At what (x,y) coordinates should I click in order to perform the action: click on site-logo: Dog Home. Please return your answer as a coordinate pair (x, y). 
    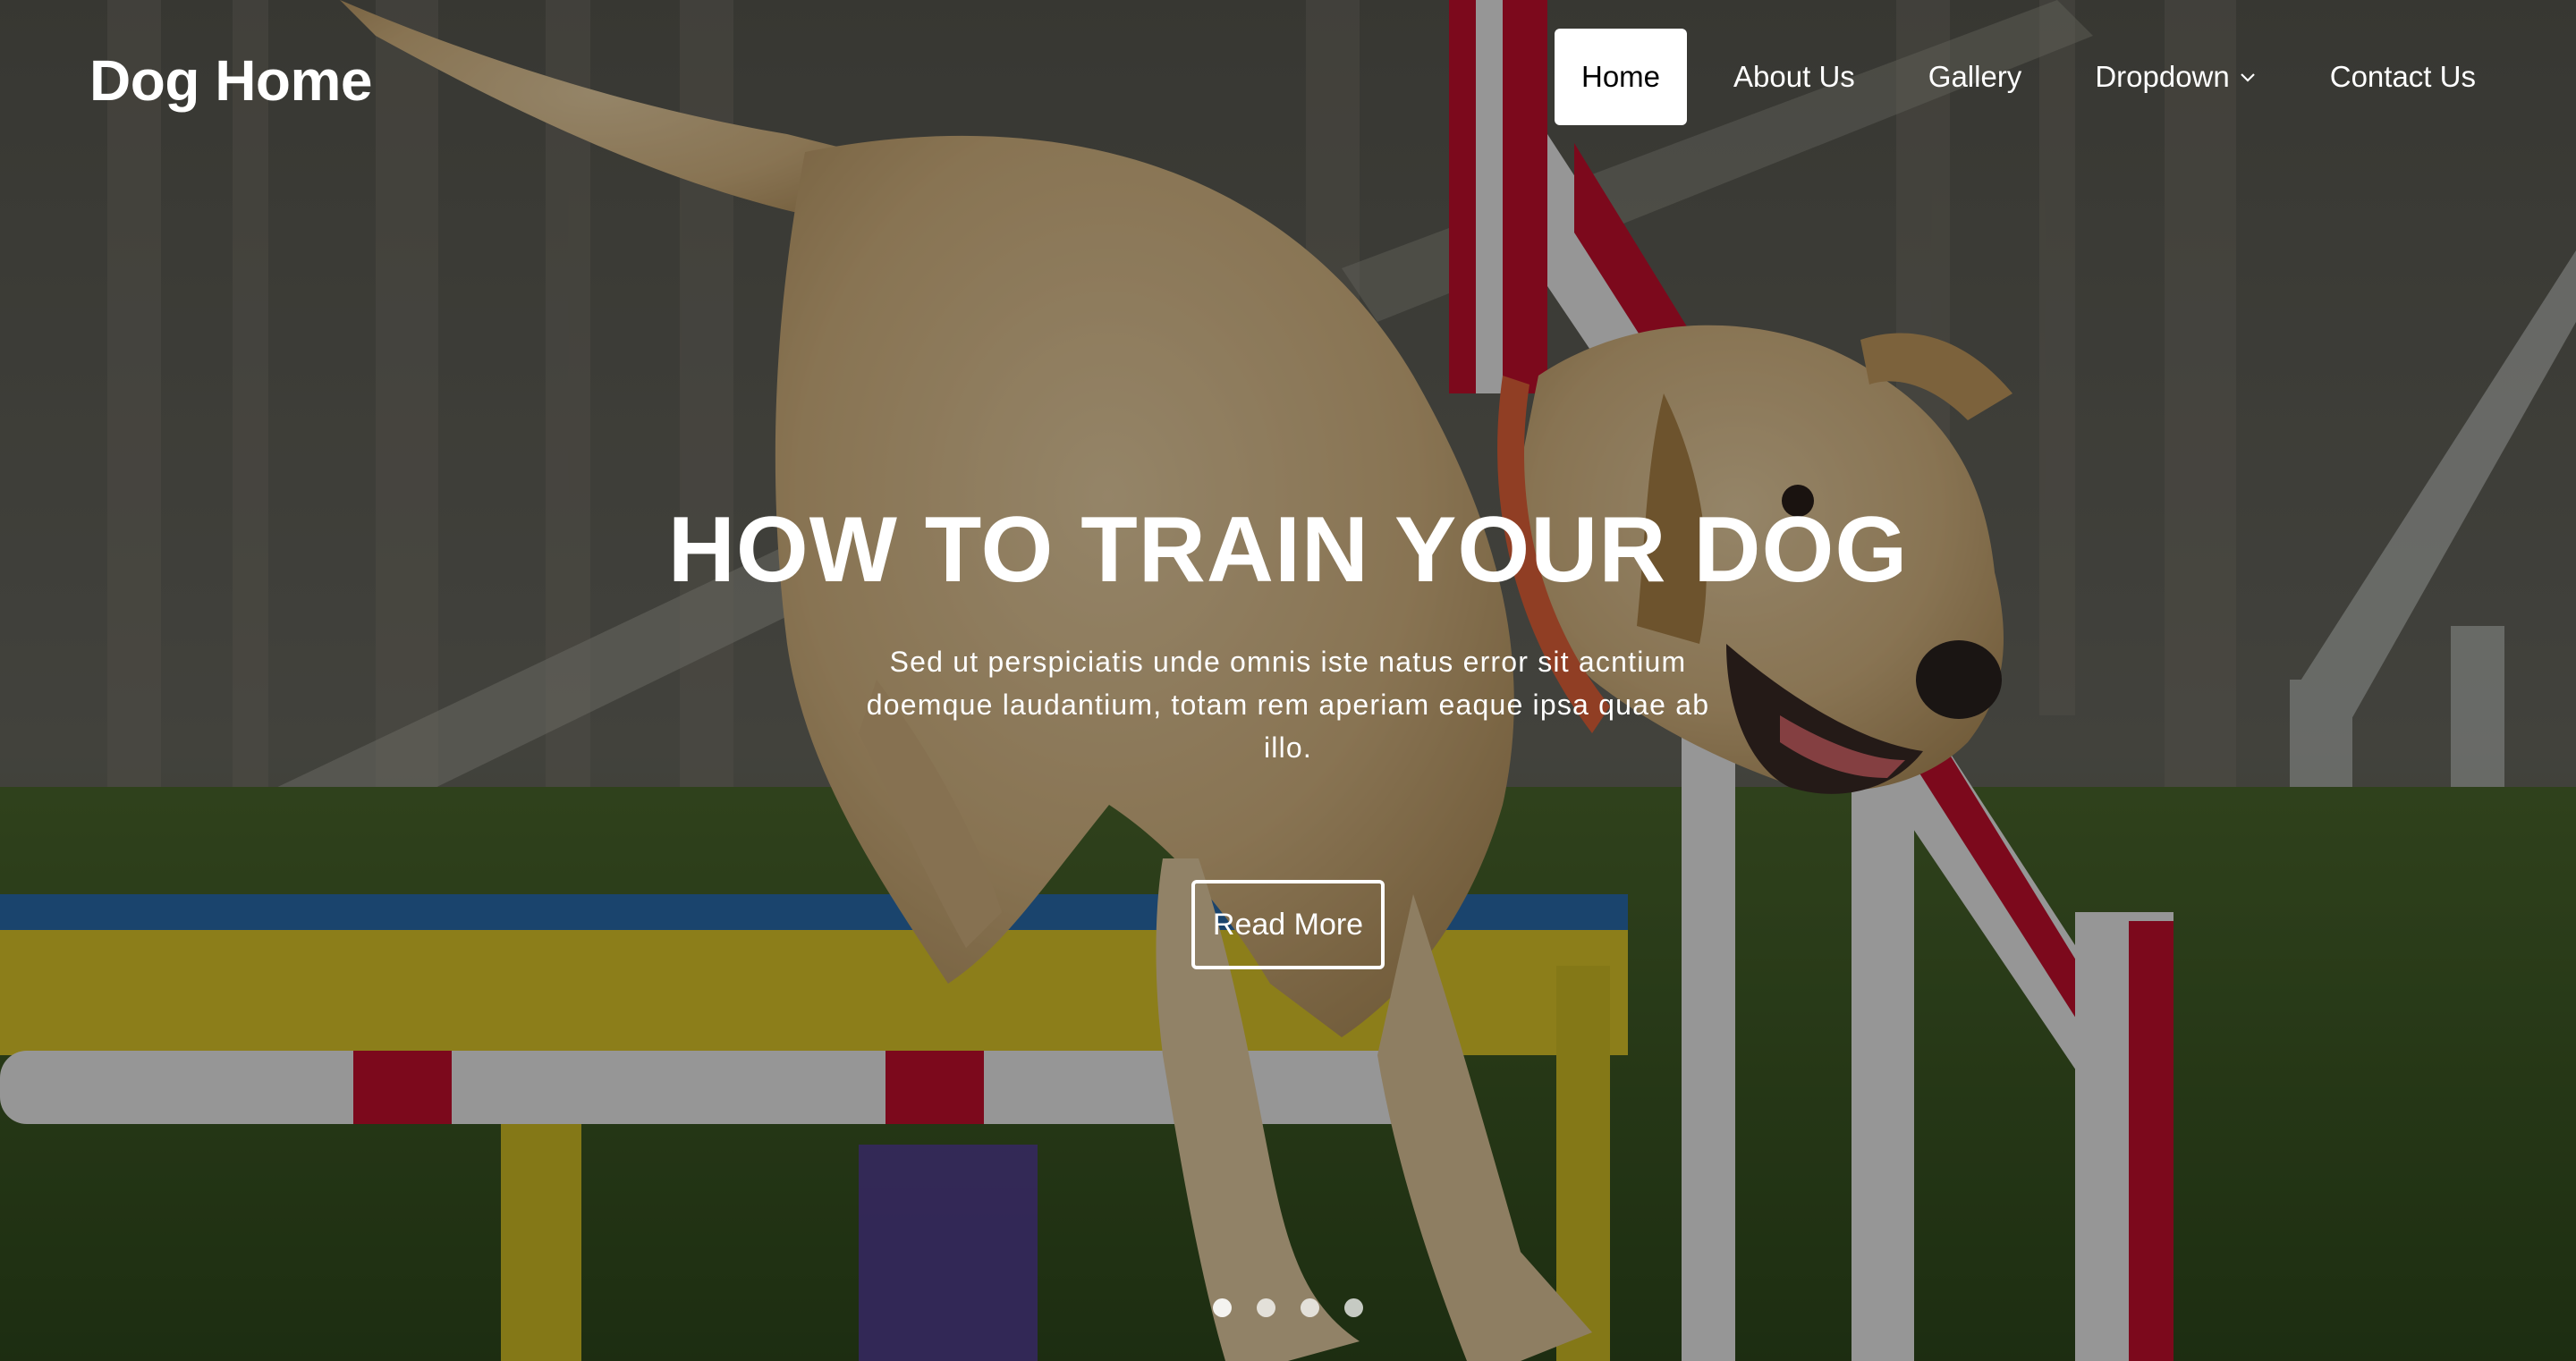
    Looking at the image, I should click on (231, 80).